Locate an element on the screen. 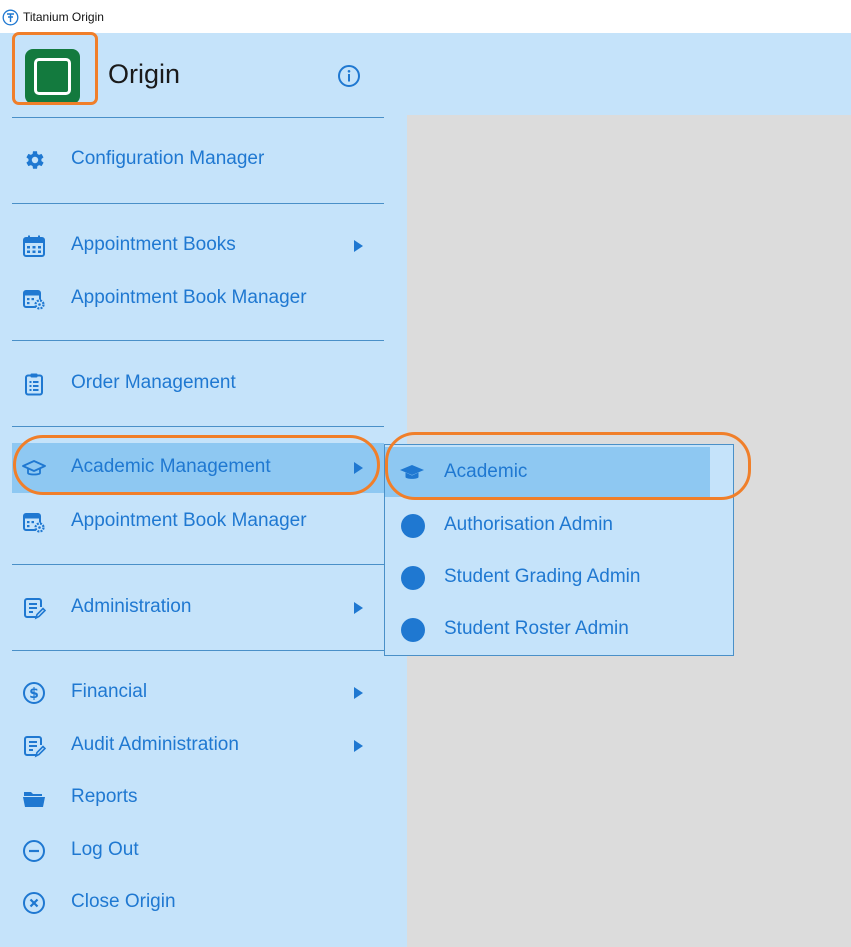  menu-item-appointment-books: Appointment Books is located at coordinates (198, 246).